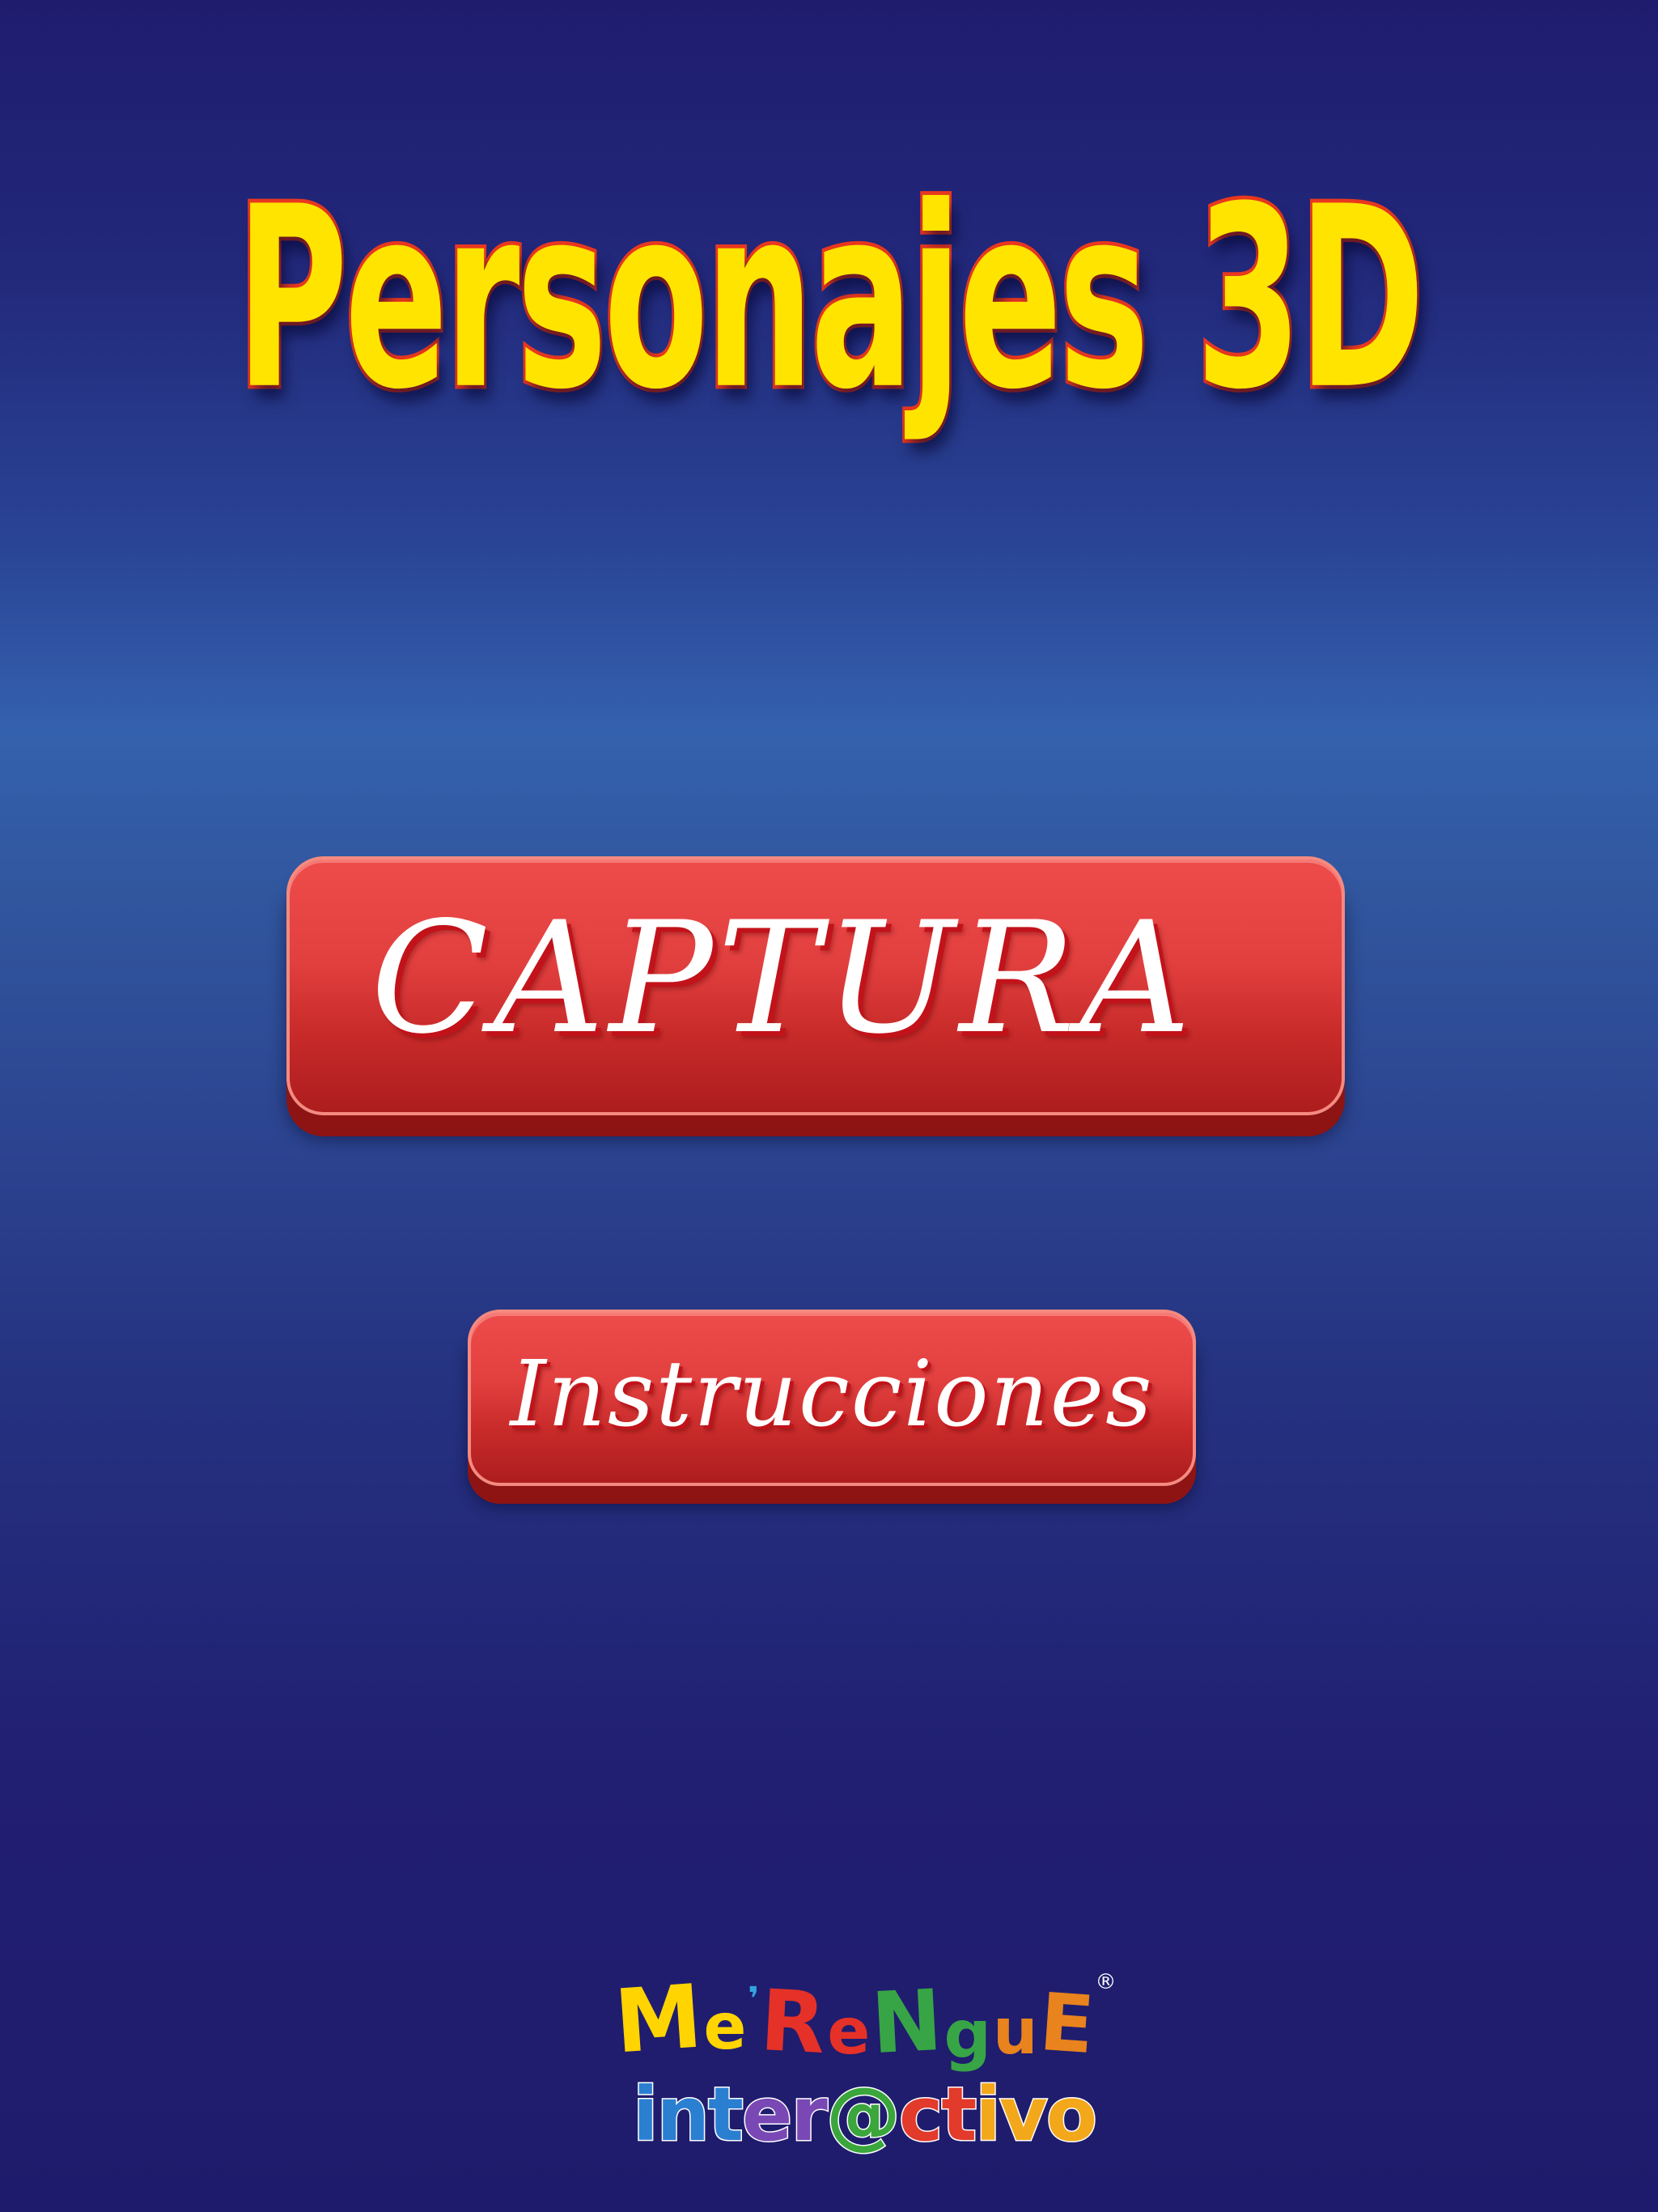 The width and height of the screenshot is (1658, 2212). Describe the element at coordinates (907, 2022) in the screenshot. I see `logo-letter: N` at that location.